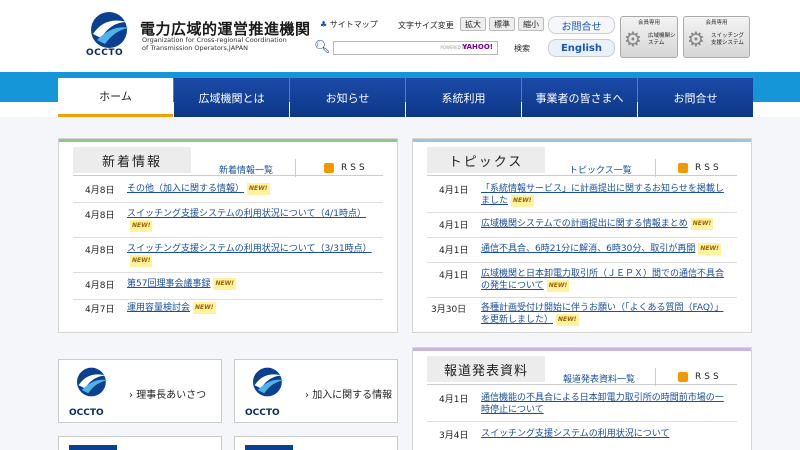 This screenshot has height=450, width=800. I want to click on member-label: スイッチング支援システム, so click(728, 39).